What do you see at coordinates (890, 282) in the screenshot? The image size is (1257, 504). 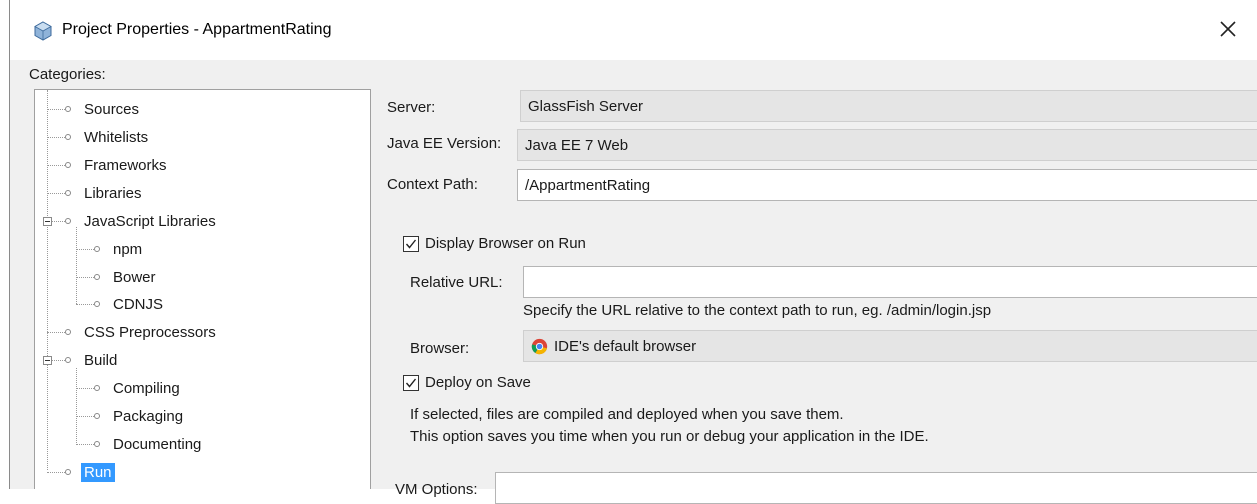 I see `relative-url-input` at bounding box center [890, 282].